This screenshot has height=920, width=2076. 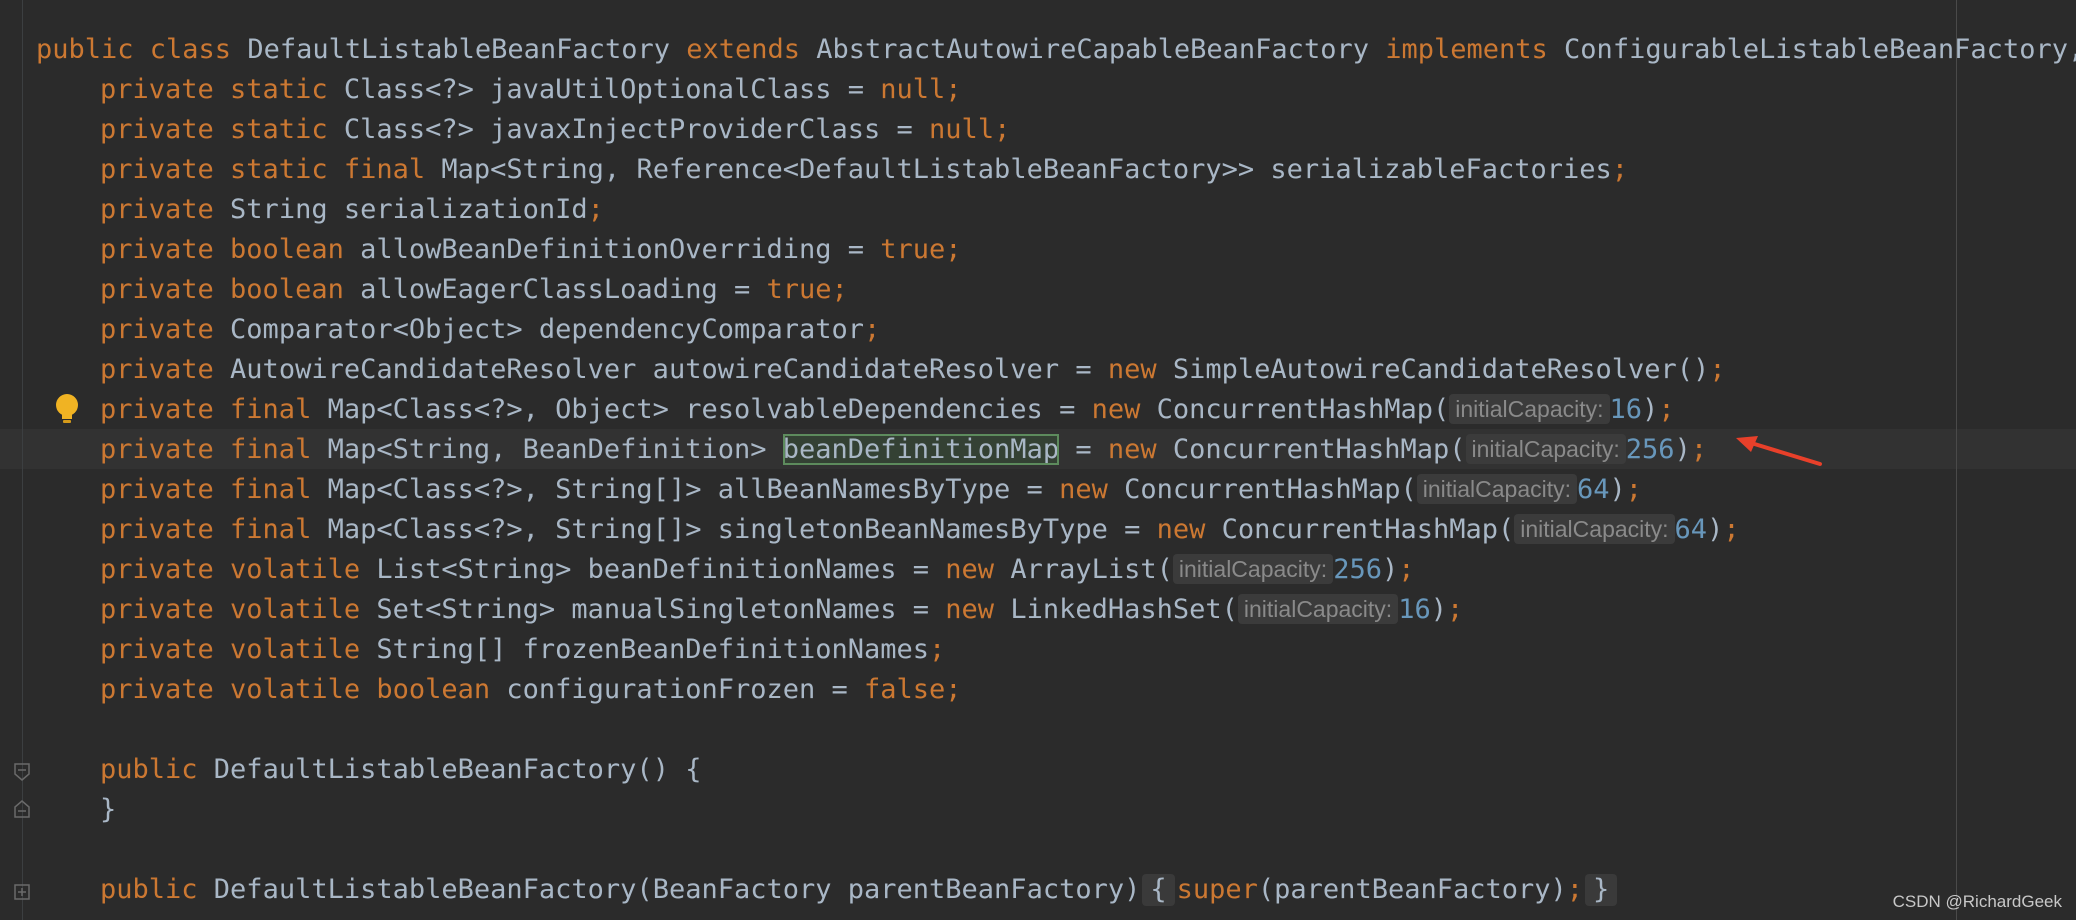 What do you see at coordinates (1977, 901) in the screenshot?
I see `watermark: CSDN @RichardGeek` at bounding box center [1977, 901].